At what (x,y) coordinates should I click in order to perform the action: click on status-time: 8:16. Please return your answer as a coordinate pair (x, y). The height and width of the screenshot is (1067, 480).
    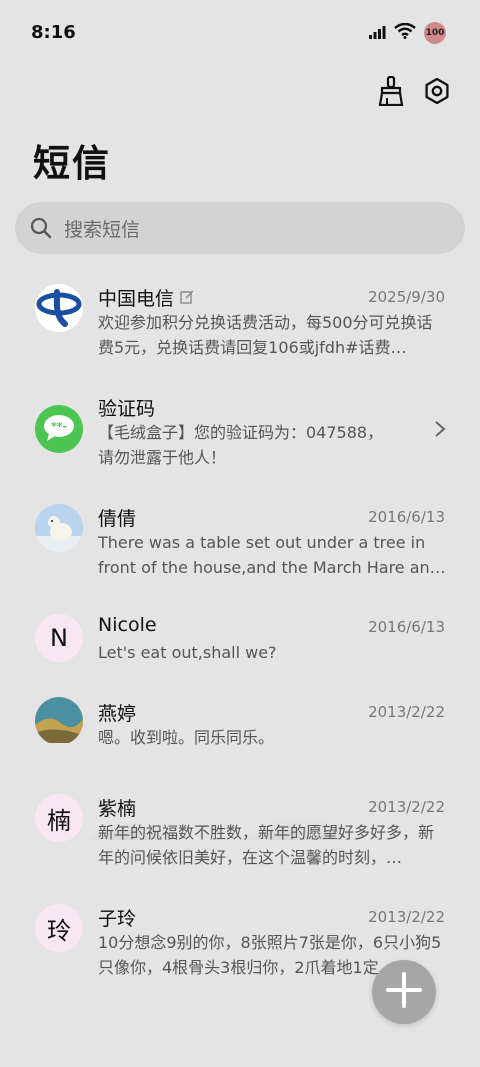
    Looking at the image, I should click on (53, 32).